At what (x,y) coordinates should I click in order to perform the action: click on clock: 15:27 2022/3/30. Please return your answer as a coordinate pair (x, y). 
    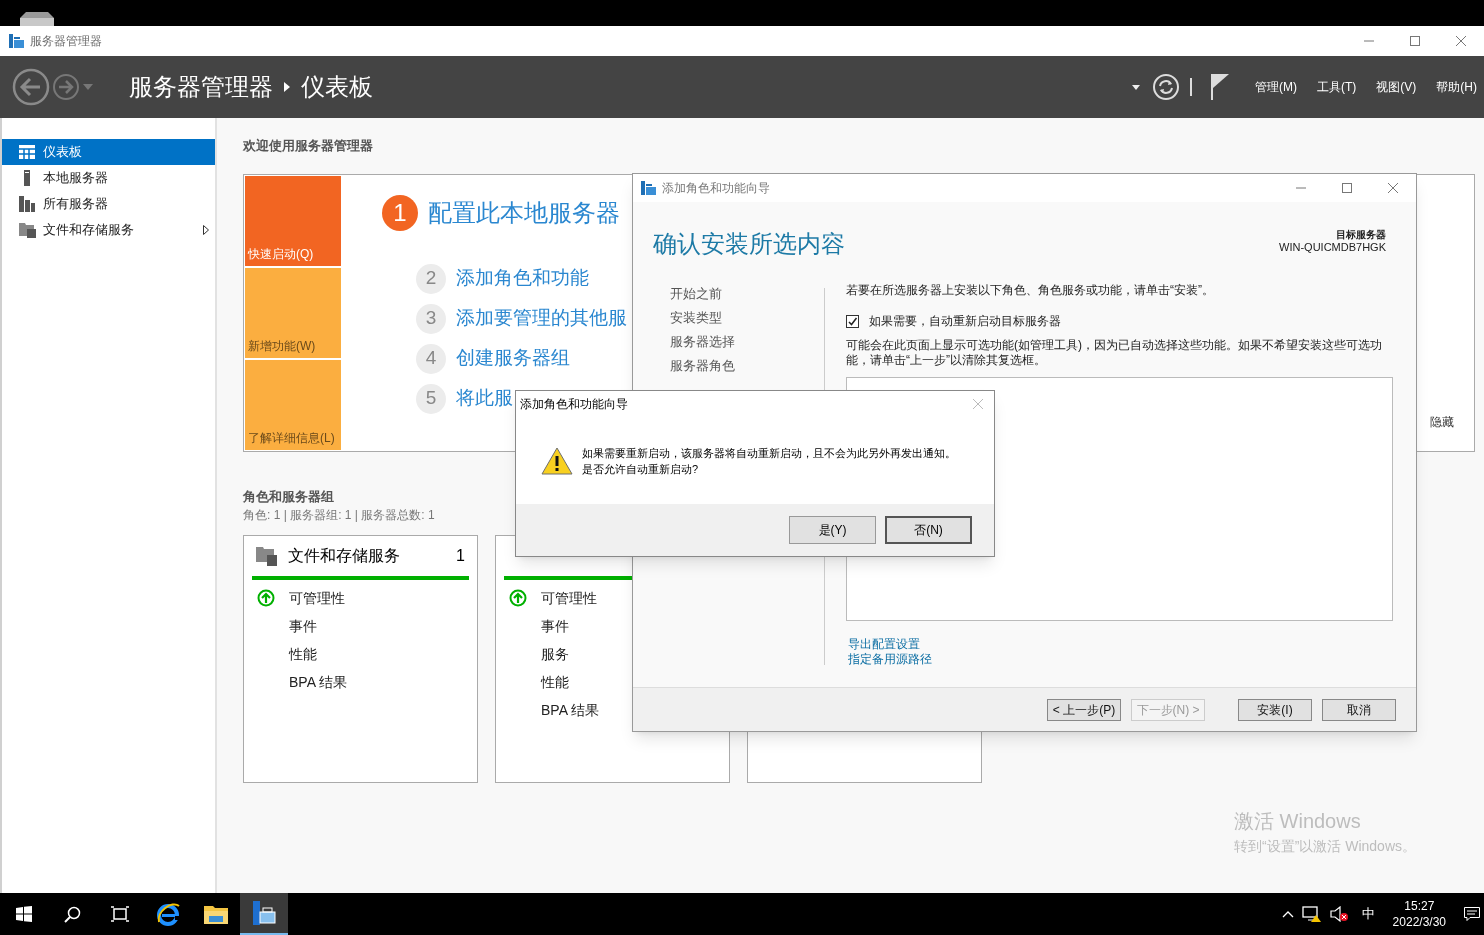
    Looking at the image, I should click on (1419, 914).